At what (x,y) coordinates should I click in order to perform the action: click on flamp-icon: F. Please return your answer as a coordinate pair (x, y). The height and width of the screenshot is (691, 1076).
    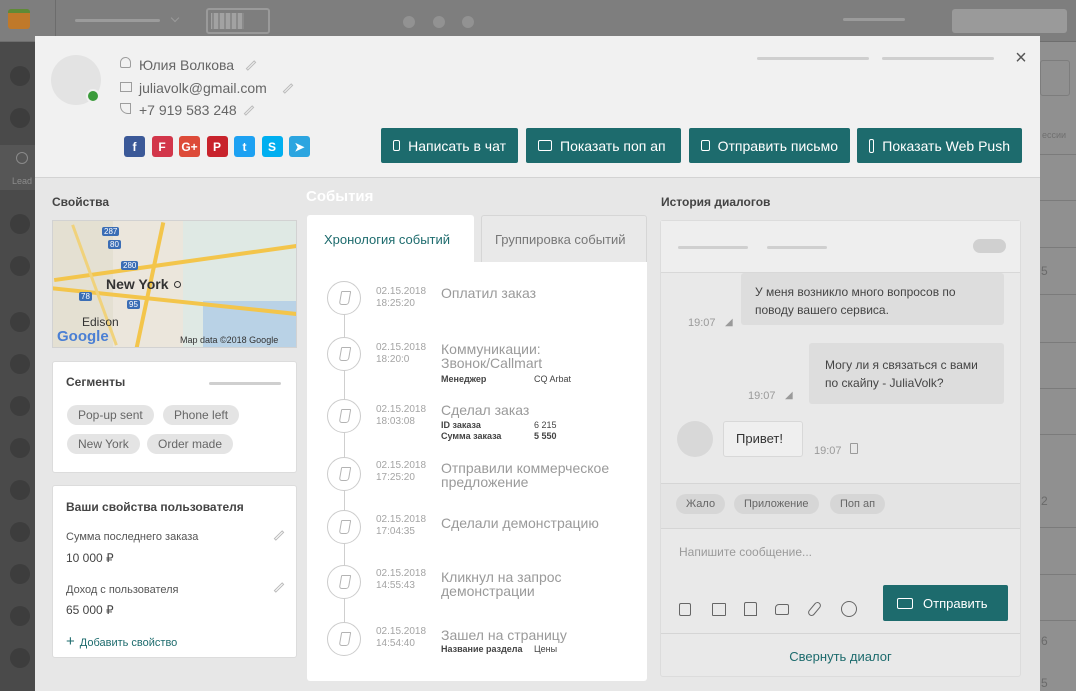
    Looking at the image, I should click on (162, 146).